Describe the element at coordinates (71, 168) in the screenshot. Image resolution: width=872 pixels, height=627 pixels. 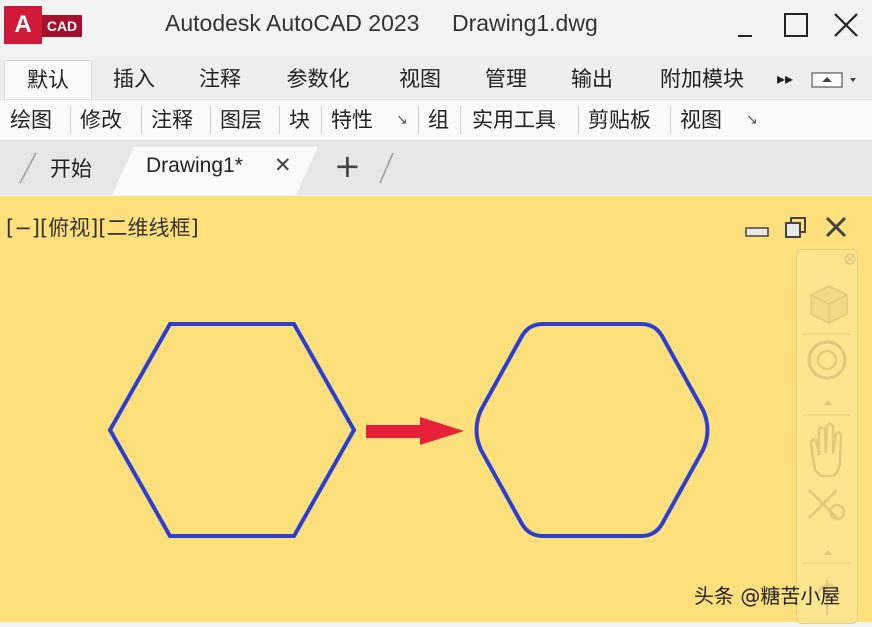
I see `tab-start: 开始` at that location.